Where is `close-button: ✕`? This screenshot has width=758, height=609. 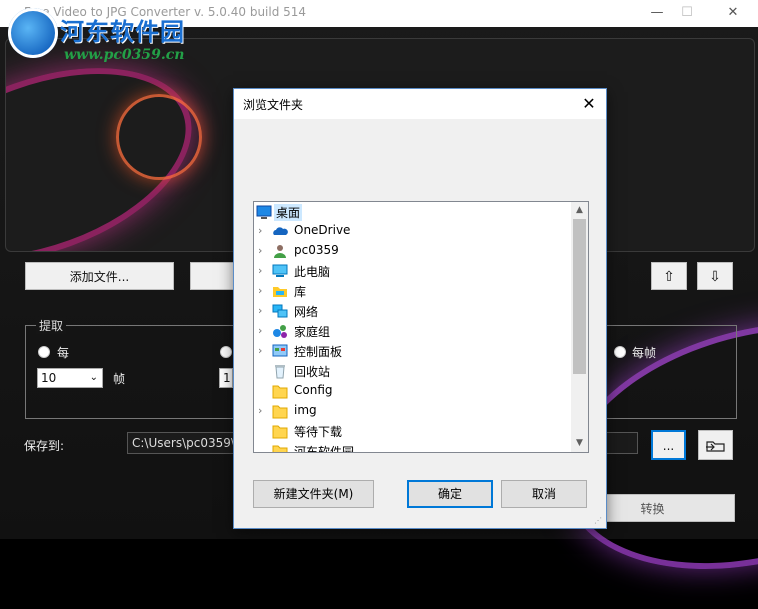 close-button: ✕ is located at coordinates (733, 13).